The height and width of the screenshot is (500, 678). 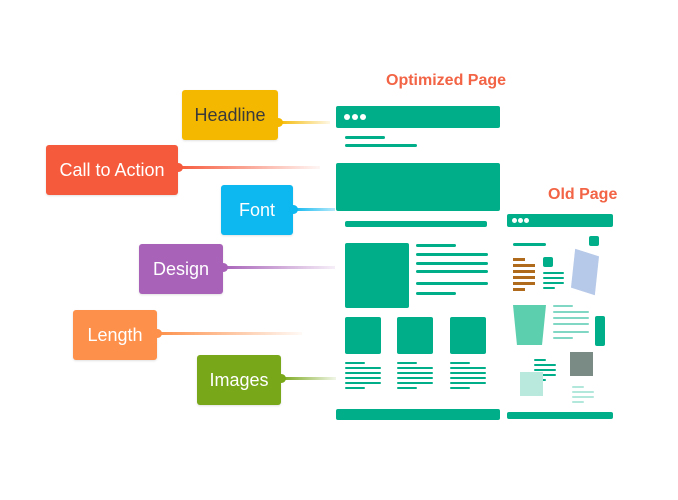 I want to click on optimized-page-title: Optimized Page, so click(x=446, y=80).